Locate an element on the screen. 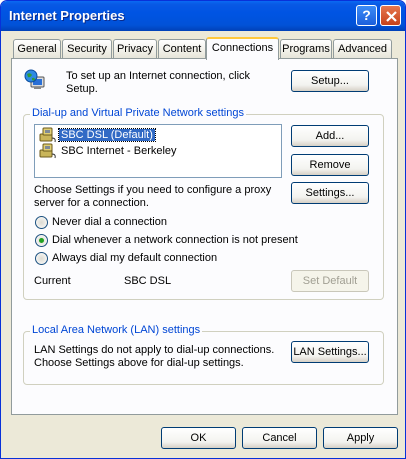  tab-privacy: Privacy is located at coordinates (135, 49).